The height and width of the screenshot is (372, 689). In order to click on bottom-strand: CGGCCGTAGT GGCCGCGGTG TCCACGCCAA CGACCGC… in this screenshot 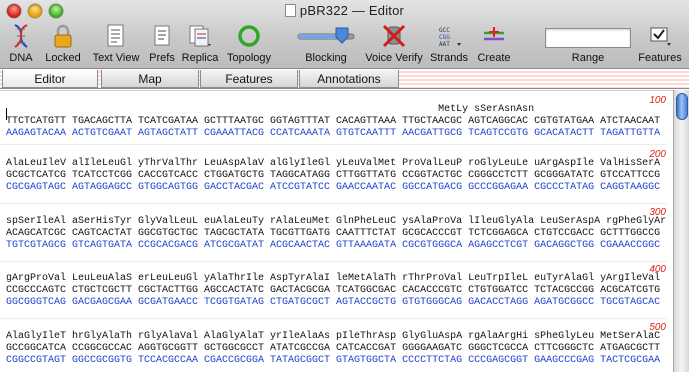, I will do `click(333, 360)`.